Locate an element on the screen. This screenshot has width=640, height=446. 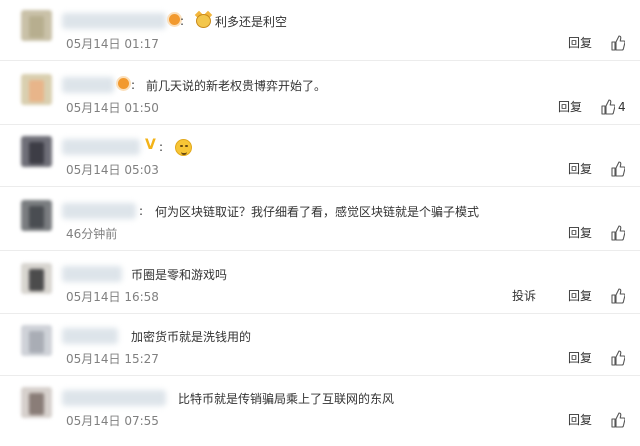
comment-time: 05月14日 01:50 is located at coordinates (112, 108).